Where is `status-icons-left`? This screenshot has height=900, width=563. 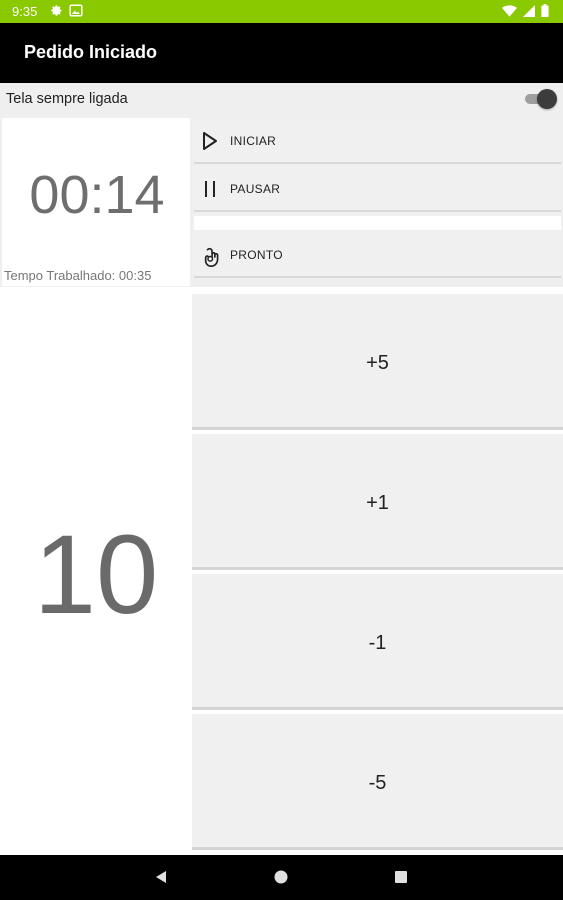 status-icons-left is located at coordinates (66, 13).